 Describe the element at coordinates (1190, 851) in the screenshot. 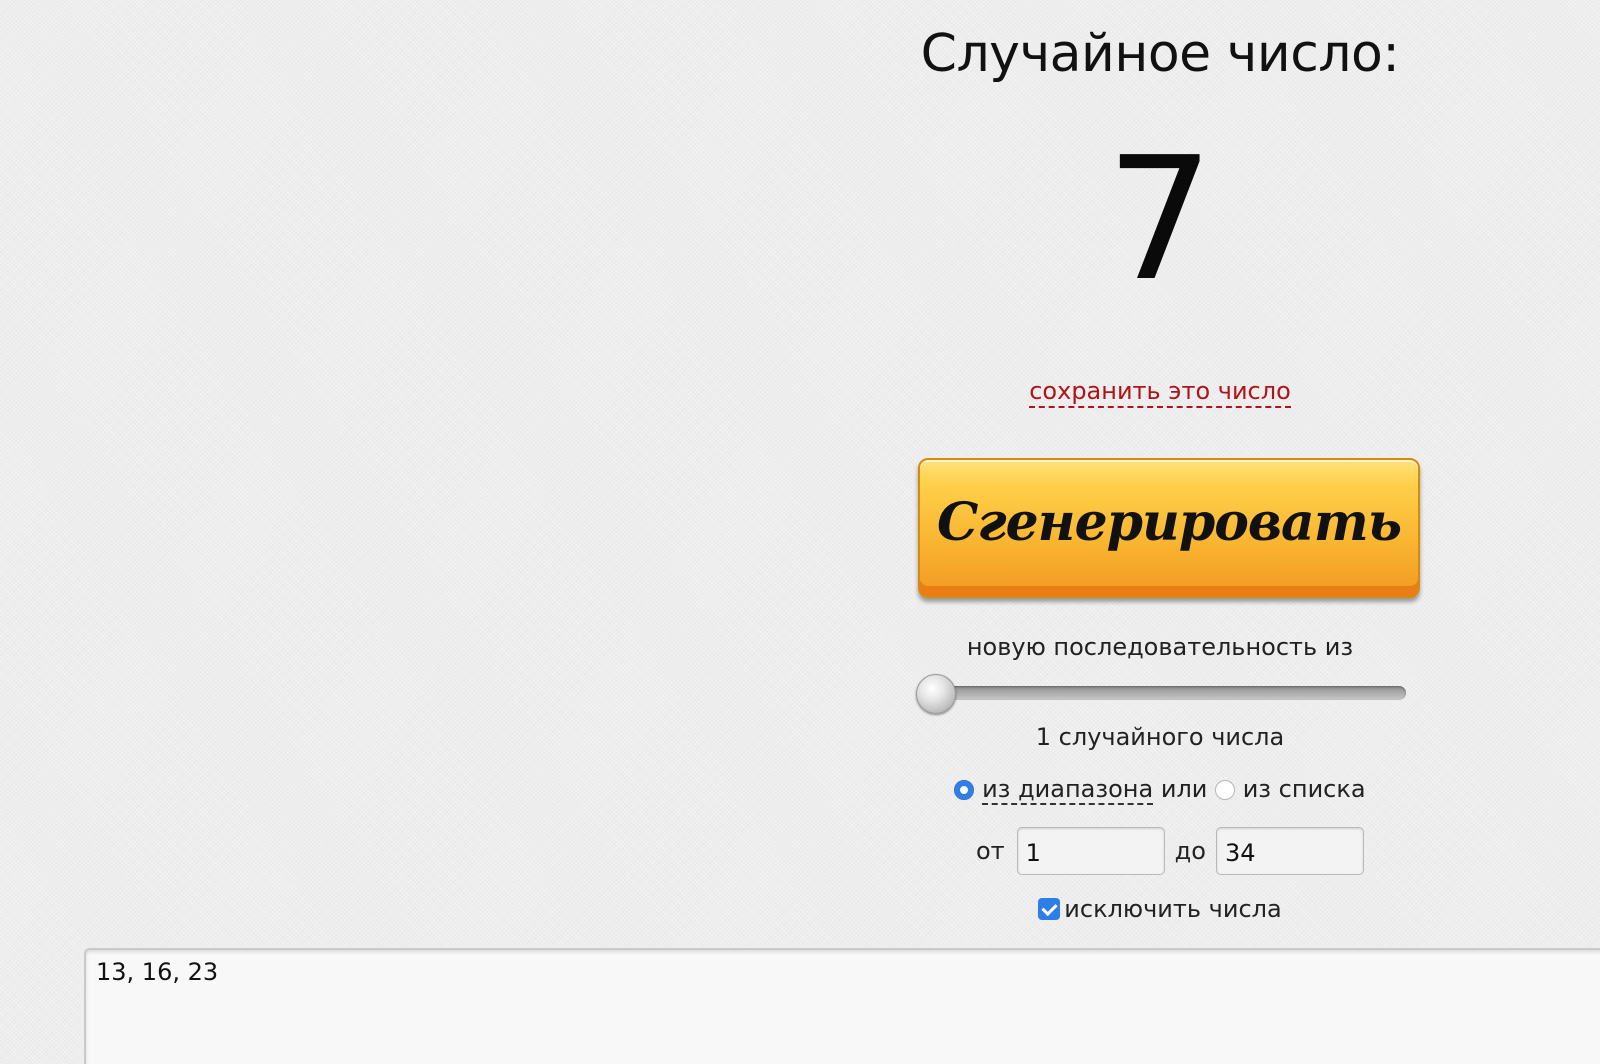

I see `to-label: до` at that location.